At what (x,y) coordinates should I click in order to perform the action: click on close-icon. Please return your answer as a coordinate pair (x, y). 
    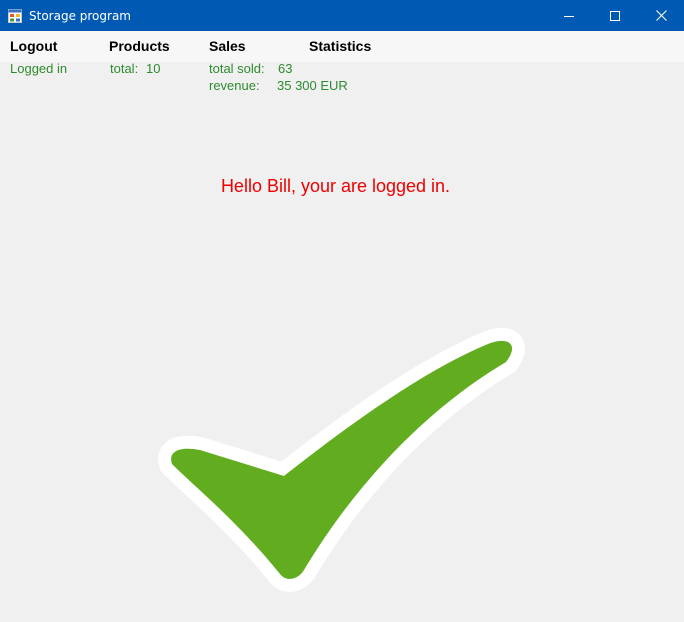
    Looking at the image, I should click on (661, 15).